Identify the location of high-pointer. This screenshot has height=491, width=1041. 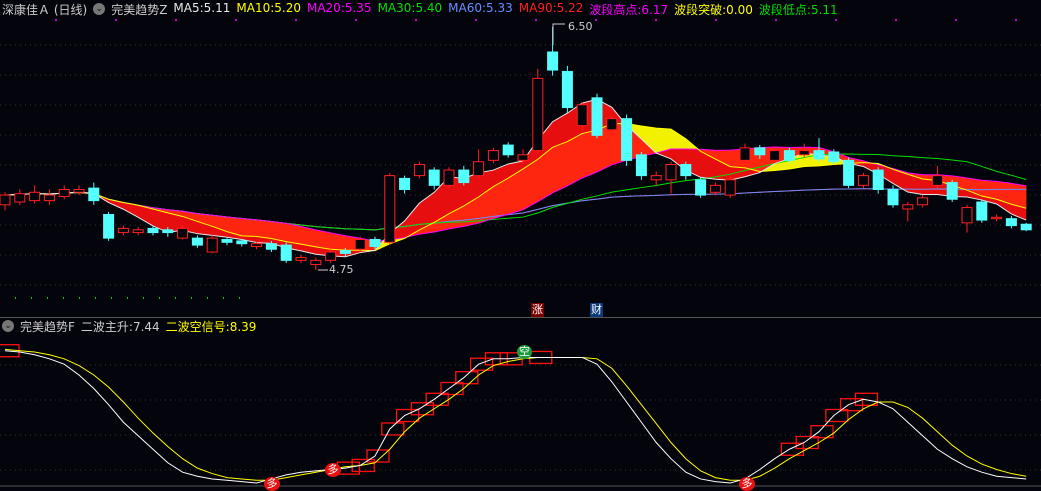
(558, 34).